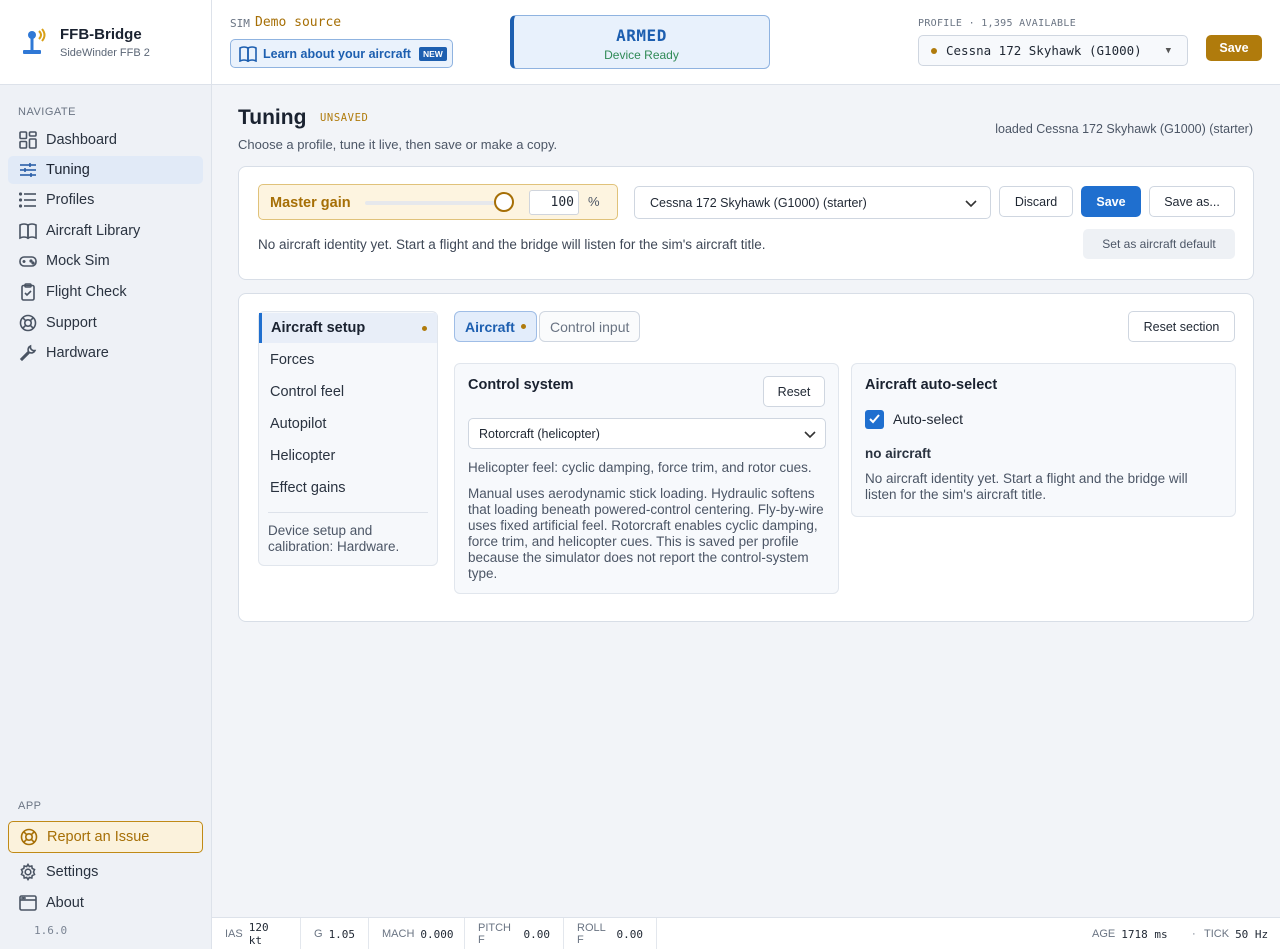 The height and width of the screenshot is (949, 1280). Describe the element at coordinates (1234, 48) in the screenshot. I see `top-save-button: Save` at that location.